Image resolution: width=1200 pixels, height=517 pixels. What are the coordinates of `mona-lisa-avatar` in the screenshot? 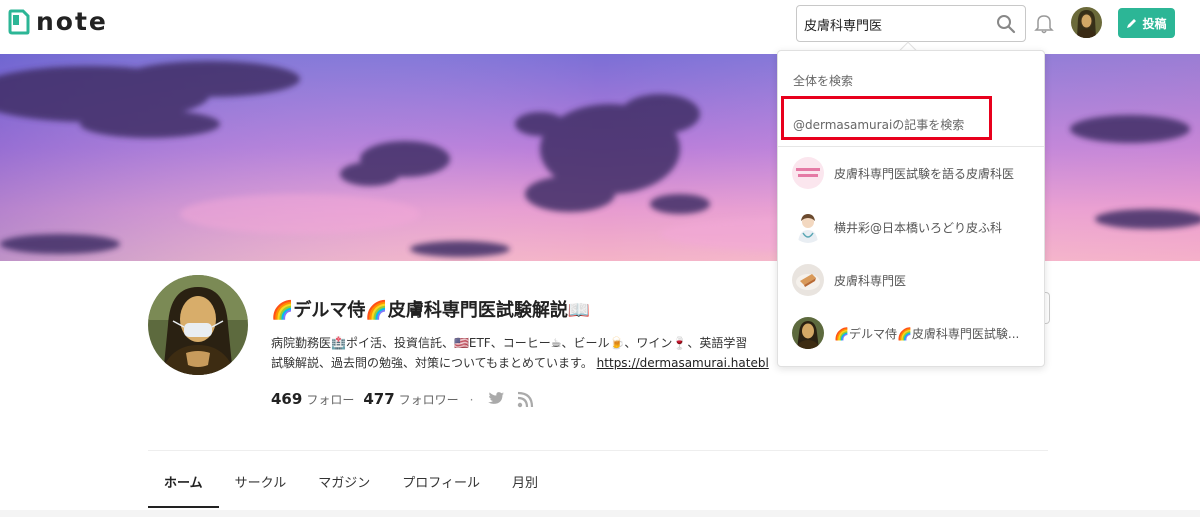 It's located at (808, 333).